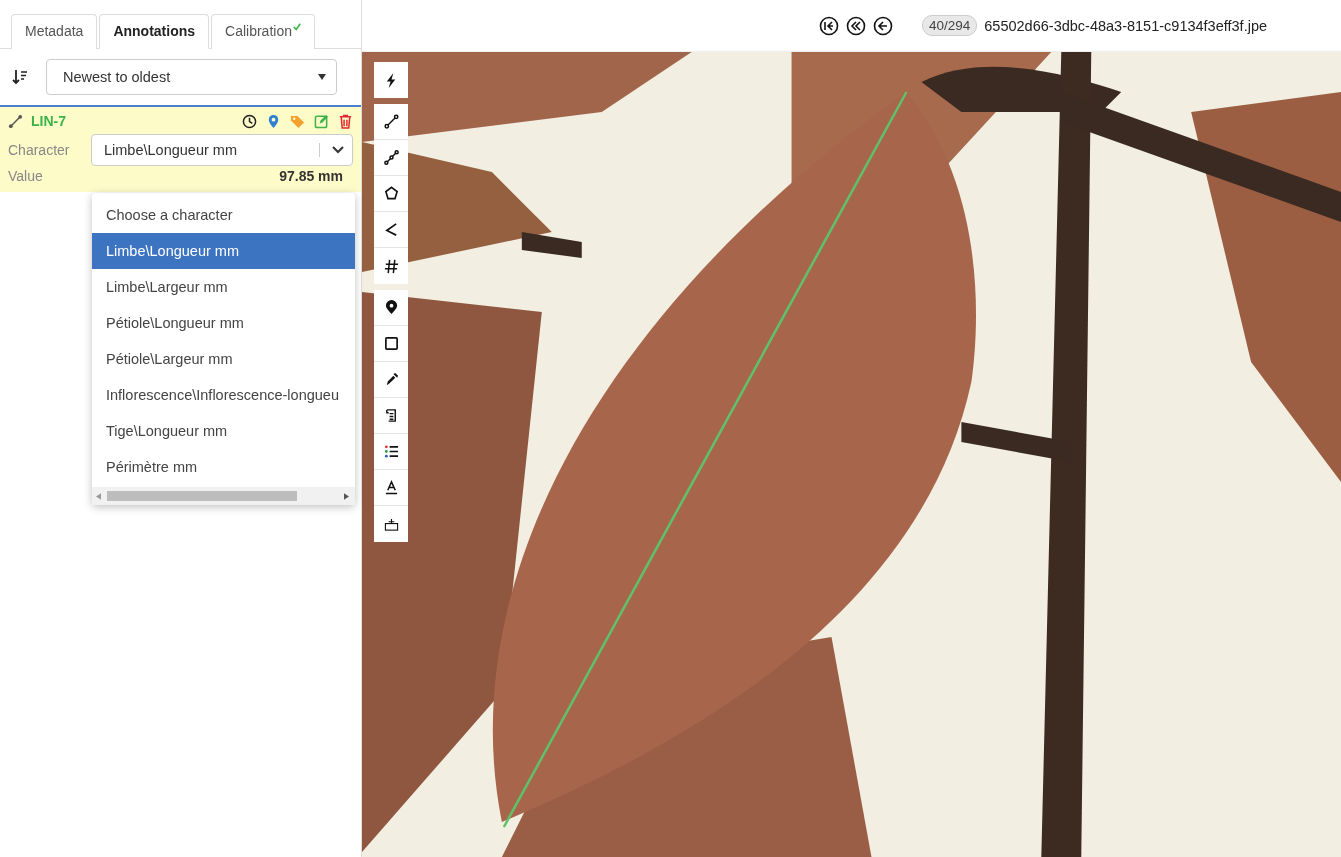  What do you see at coordinates (346, 496) in the screenshot?
I see `scroll-right-icon` at bounding box center [346, 496].